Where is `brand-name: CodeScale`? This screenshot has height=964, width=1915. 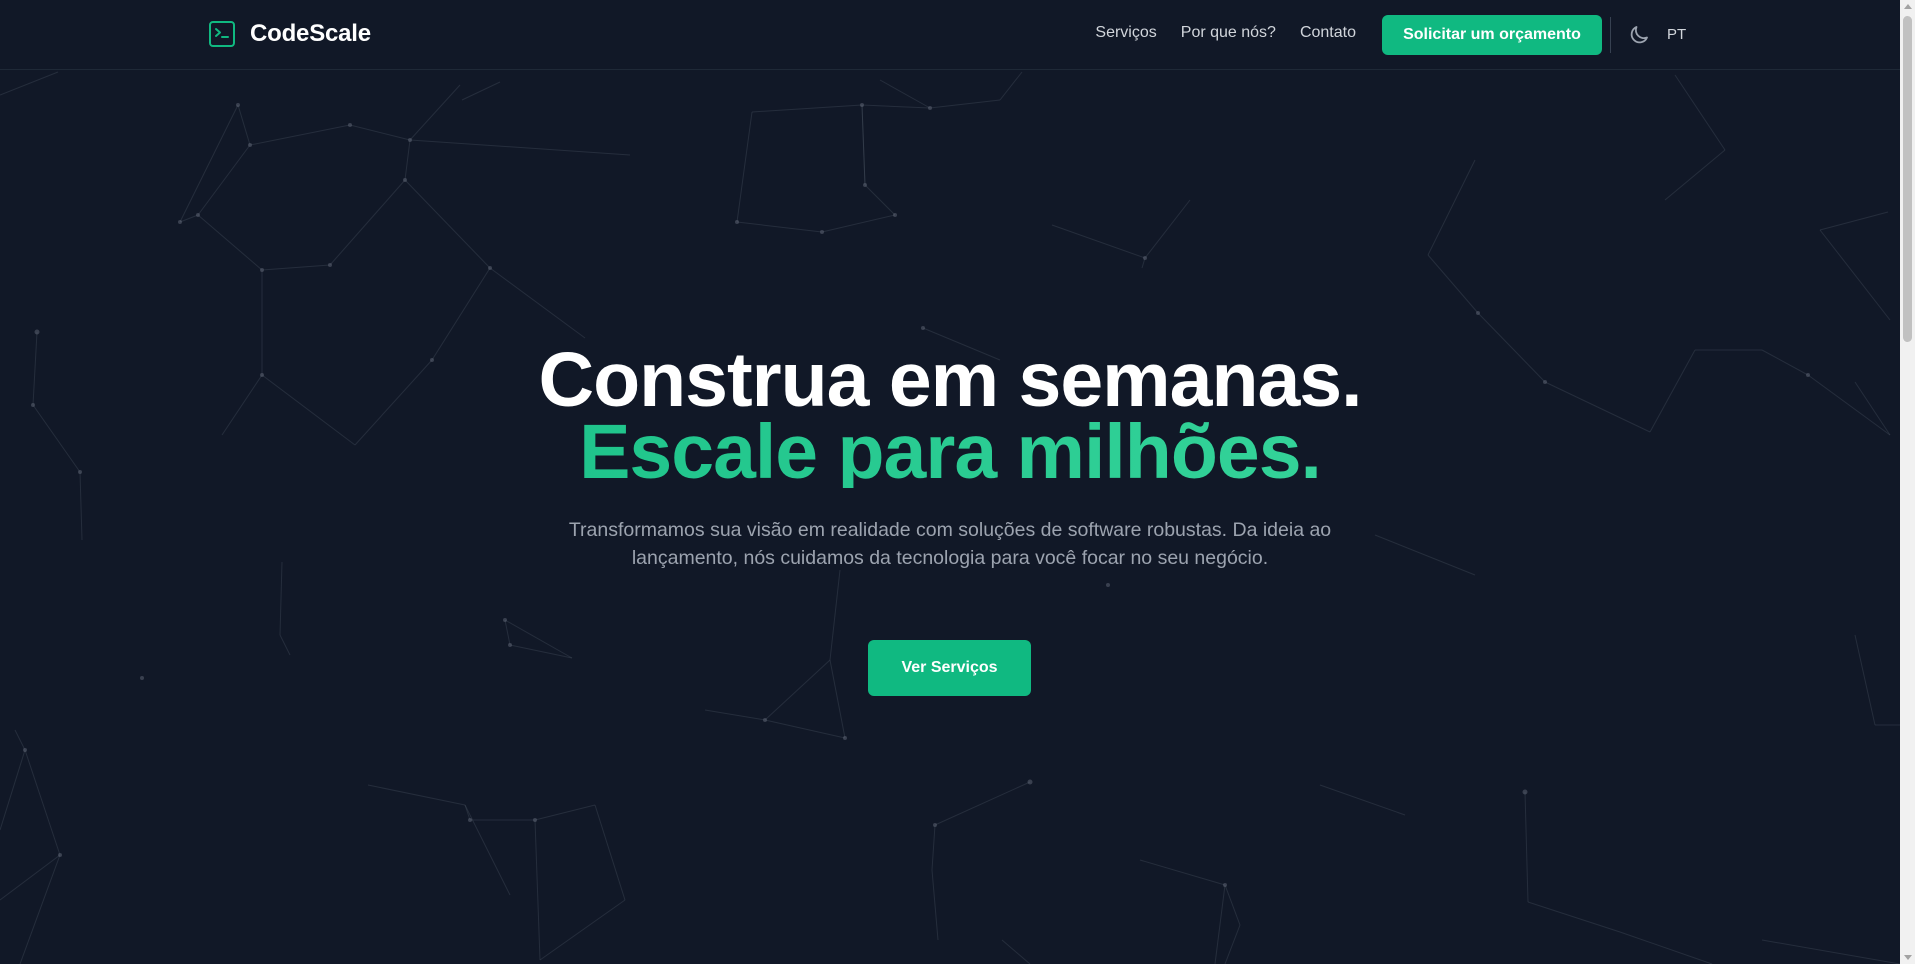 brand-name: CodeScale is located at coordinates (310, 33).